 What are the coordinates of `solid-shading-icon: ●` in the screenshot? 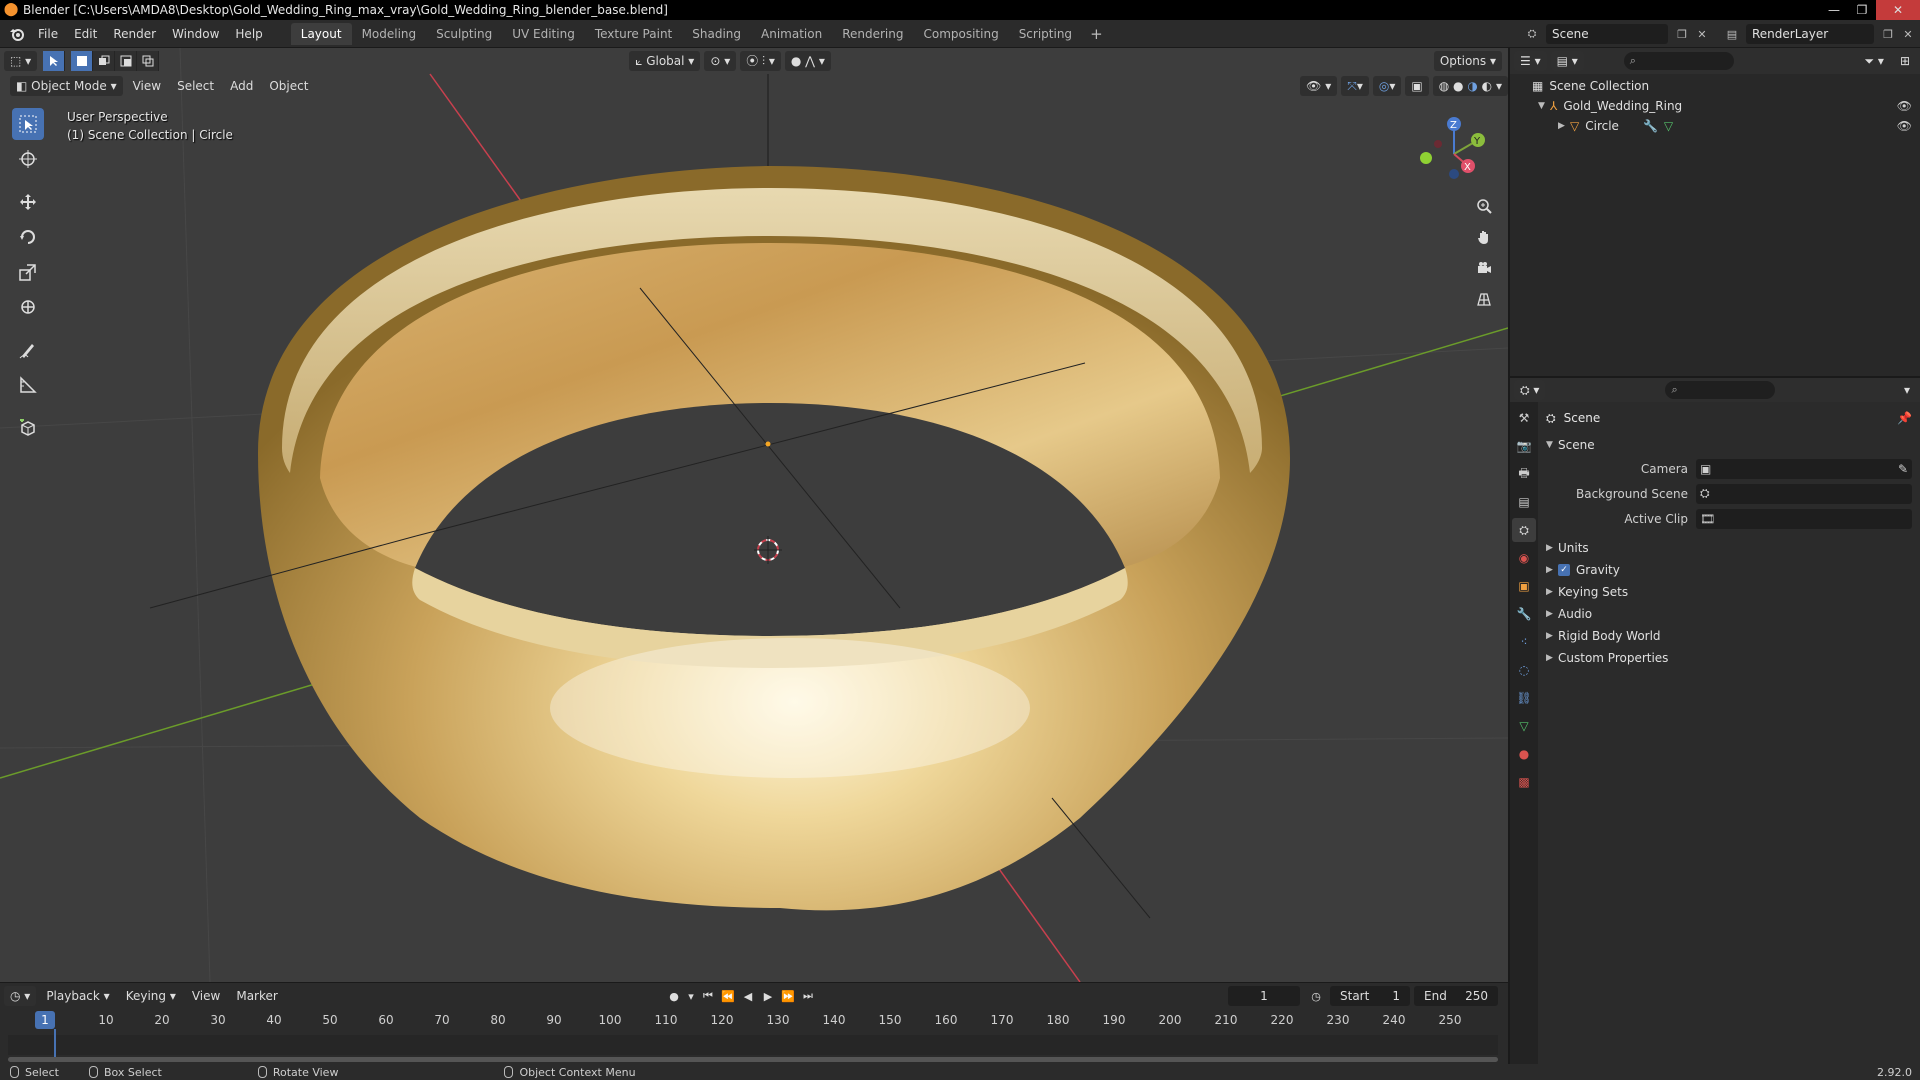 It's located at (1458, 86).